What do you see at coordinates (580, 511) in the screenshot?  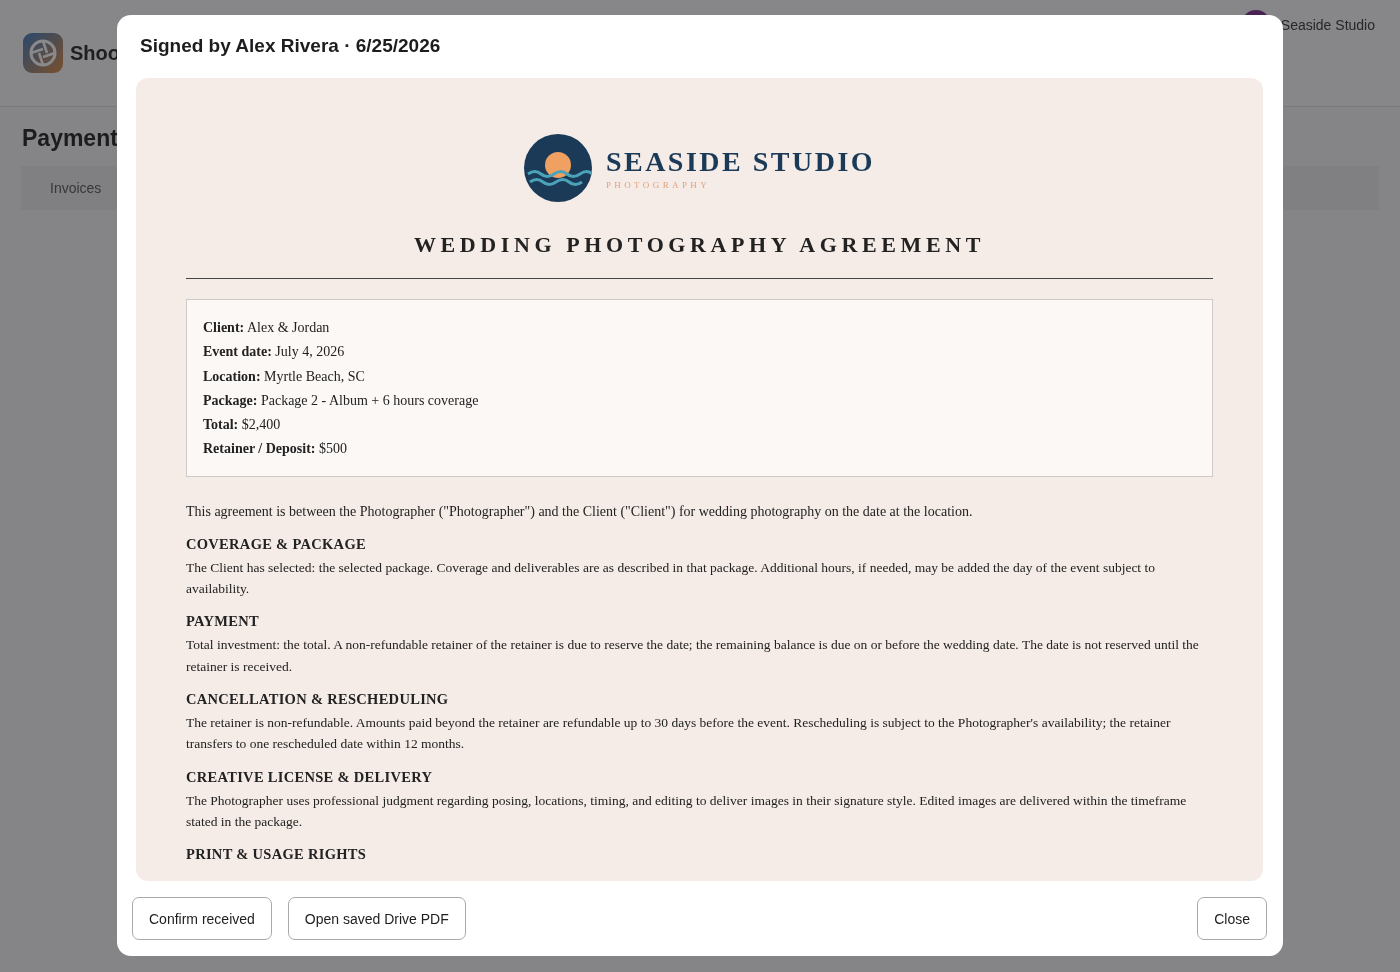 I see `intro-paragraph: This agreement is between the Photographer ("Photographer") and the Client ("Client") for wedding photography on the date at the location.` at bounding box center [580, 511].